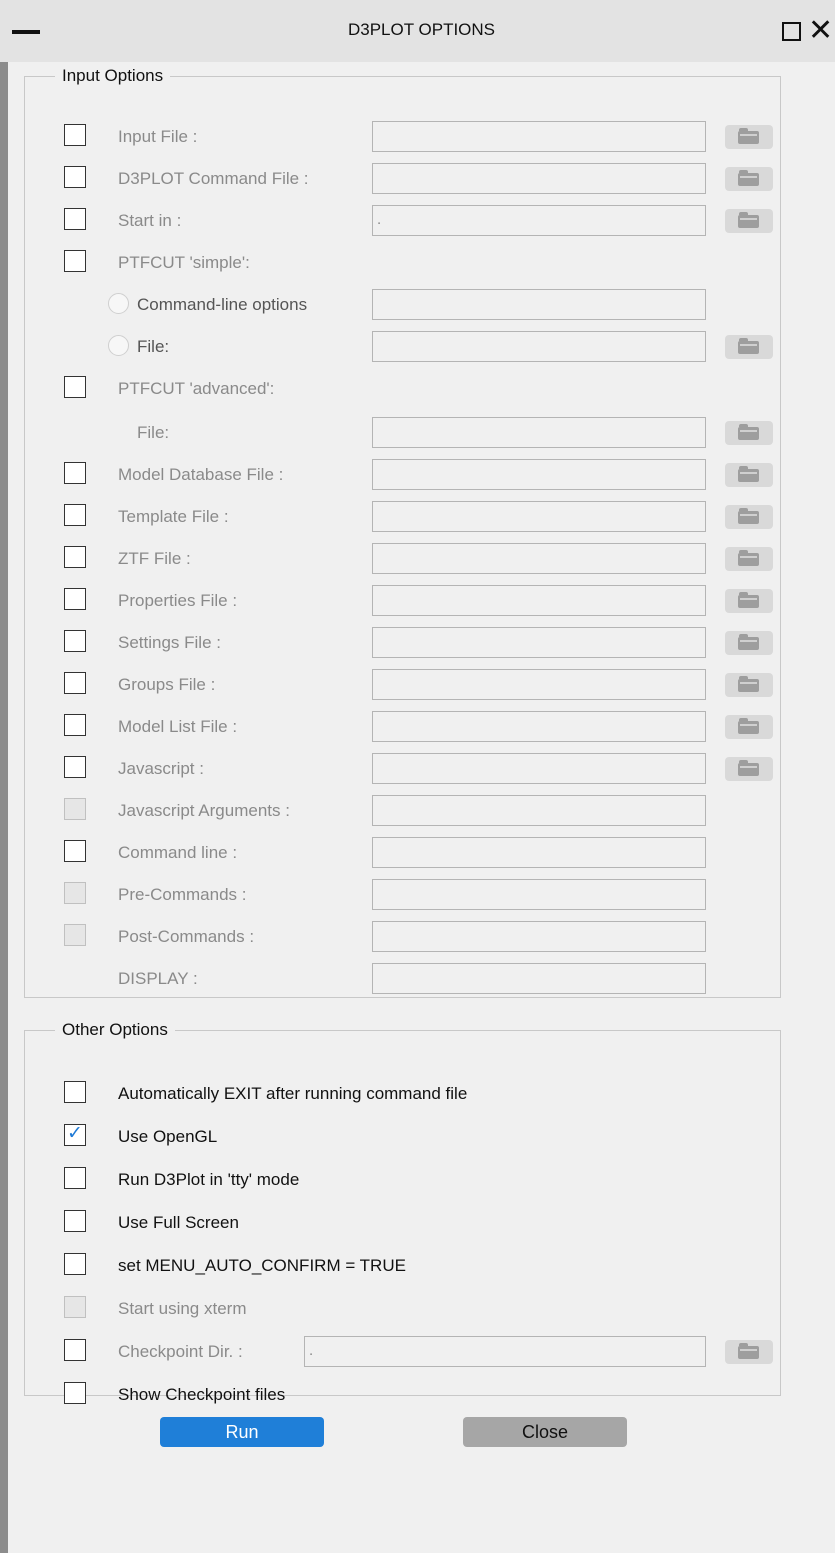 This screenshot has height=1553, width=835. What do you see at coordinates (405, 1180) in the screenshot?
I see `tty-mode-row: Run D3Plot in 'tty' mode` at bounding box center [405, 1180].